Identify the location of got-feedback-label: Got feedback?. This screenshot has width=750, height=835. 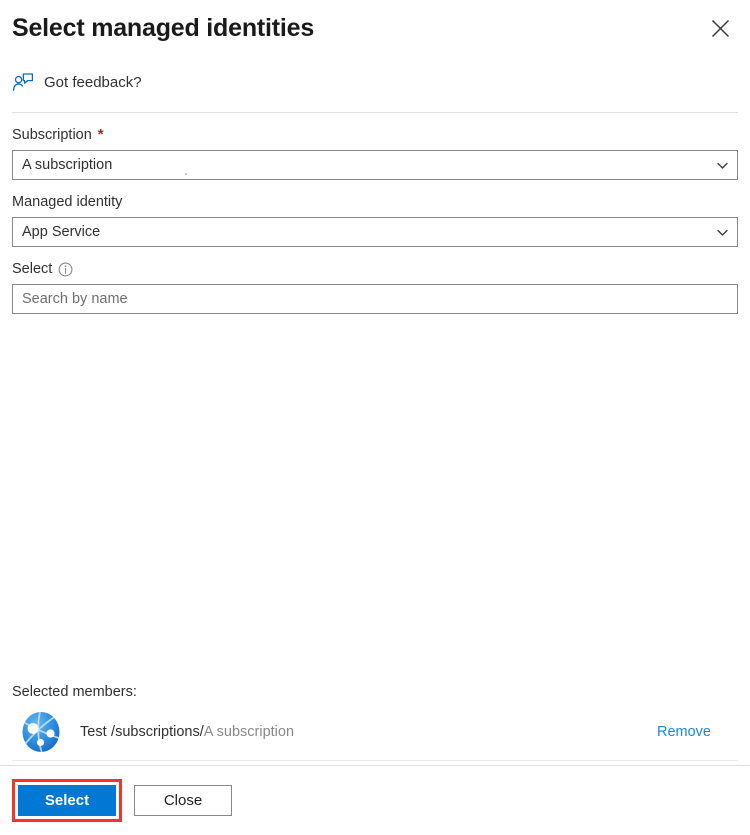
(93, 82).